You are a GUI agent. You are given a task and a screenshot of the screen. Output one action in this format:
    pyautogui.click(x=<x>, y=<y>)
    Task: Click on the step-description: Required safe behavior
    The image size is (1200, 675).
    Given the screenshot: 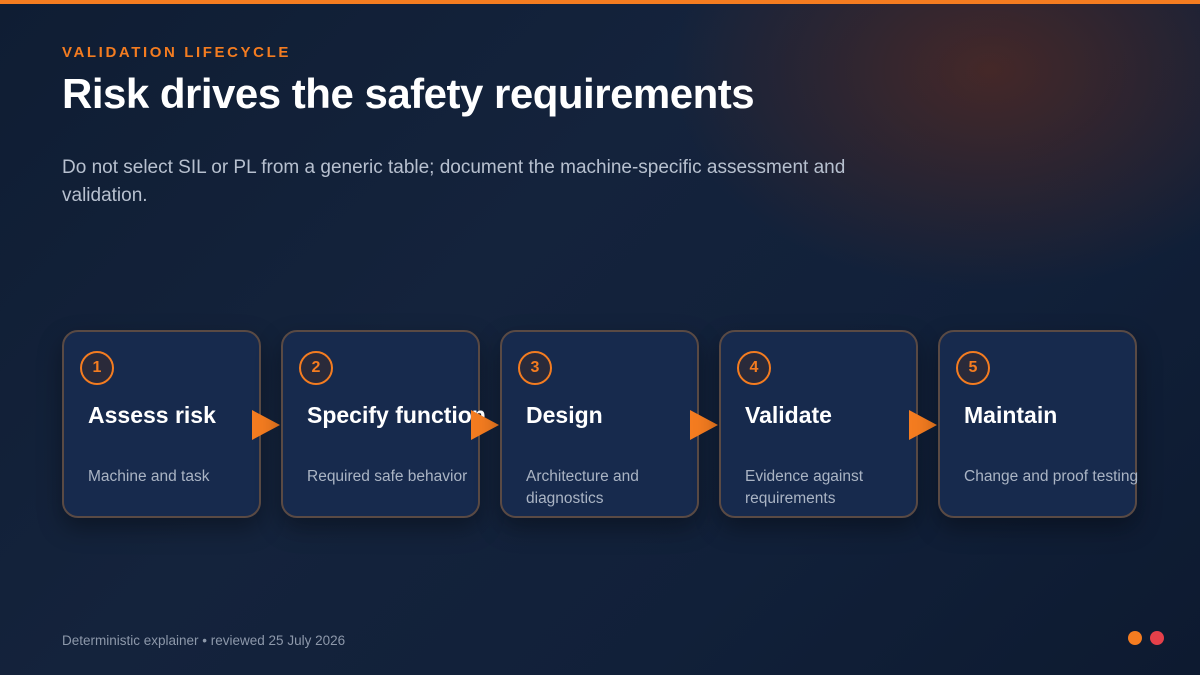 What is the action you would take?
    pyautogui.click(x=387, y=476)
    